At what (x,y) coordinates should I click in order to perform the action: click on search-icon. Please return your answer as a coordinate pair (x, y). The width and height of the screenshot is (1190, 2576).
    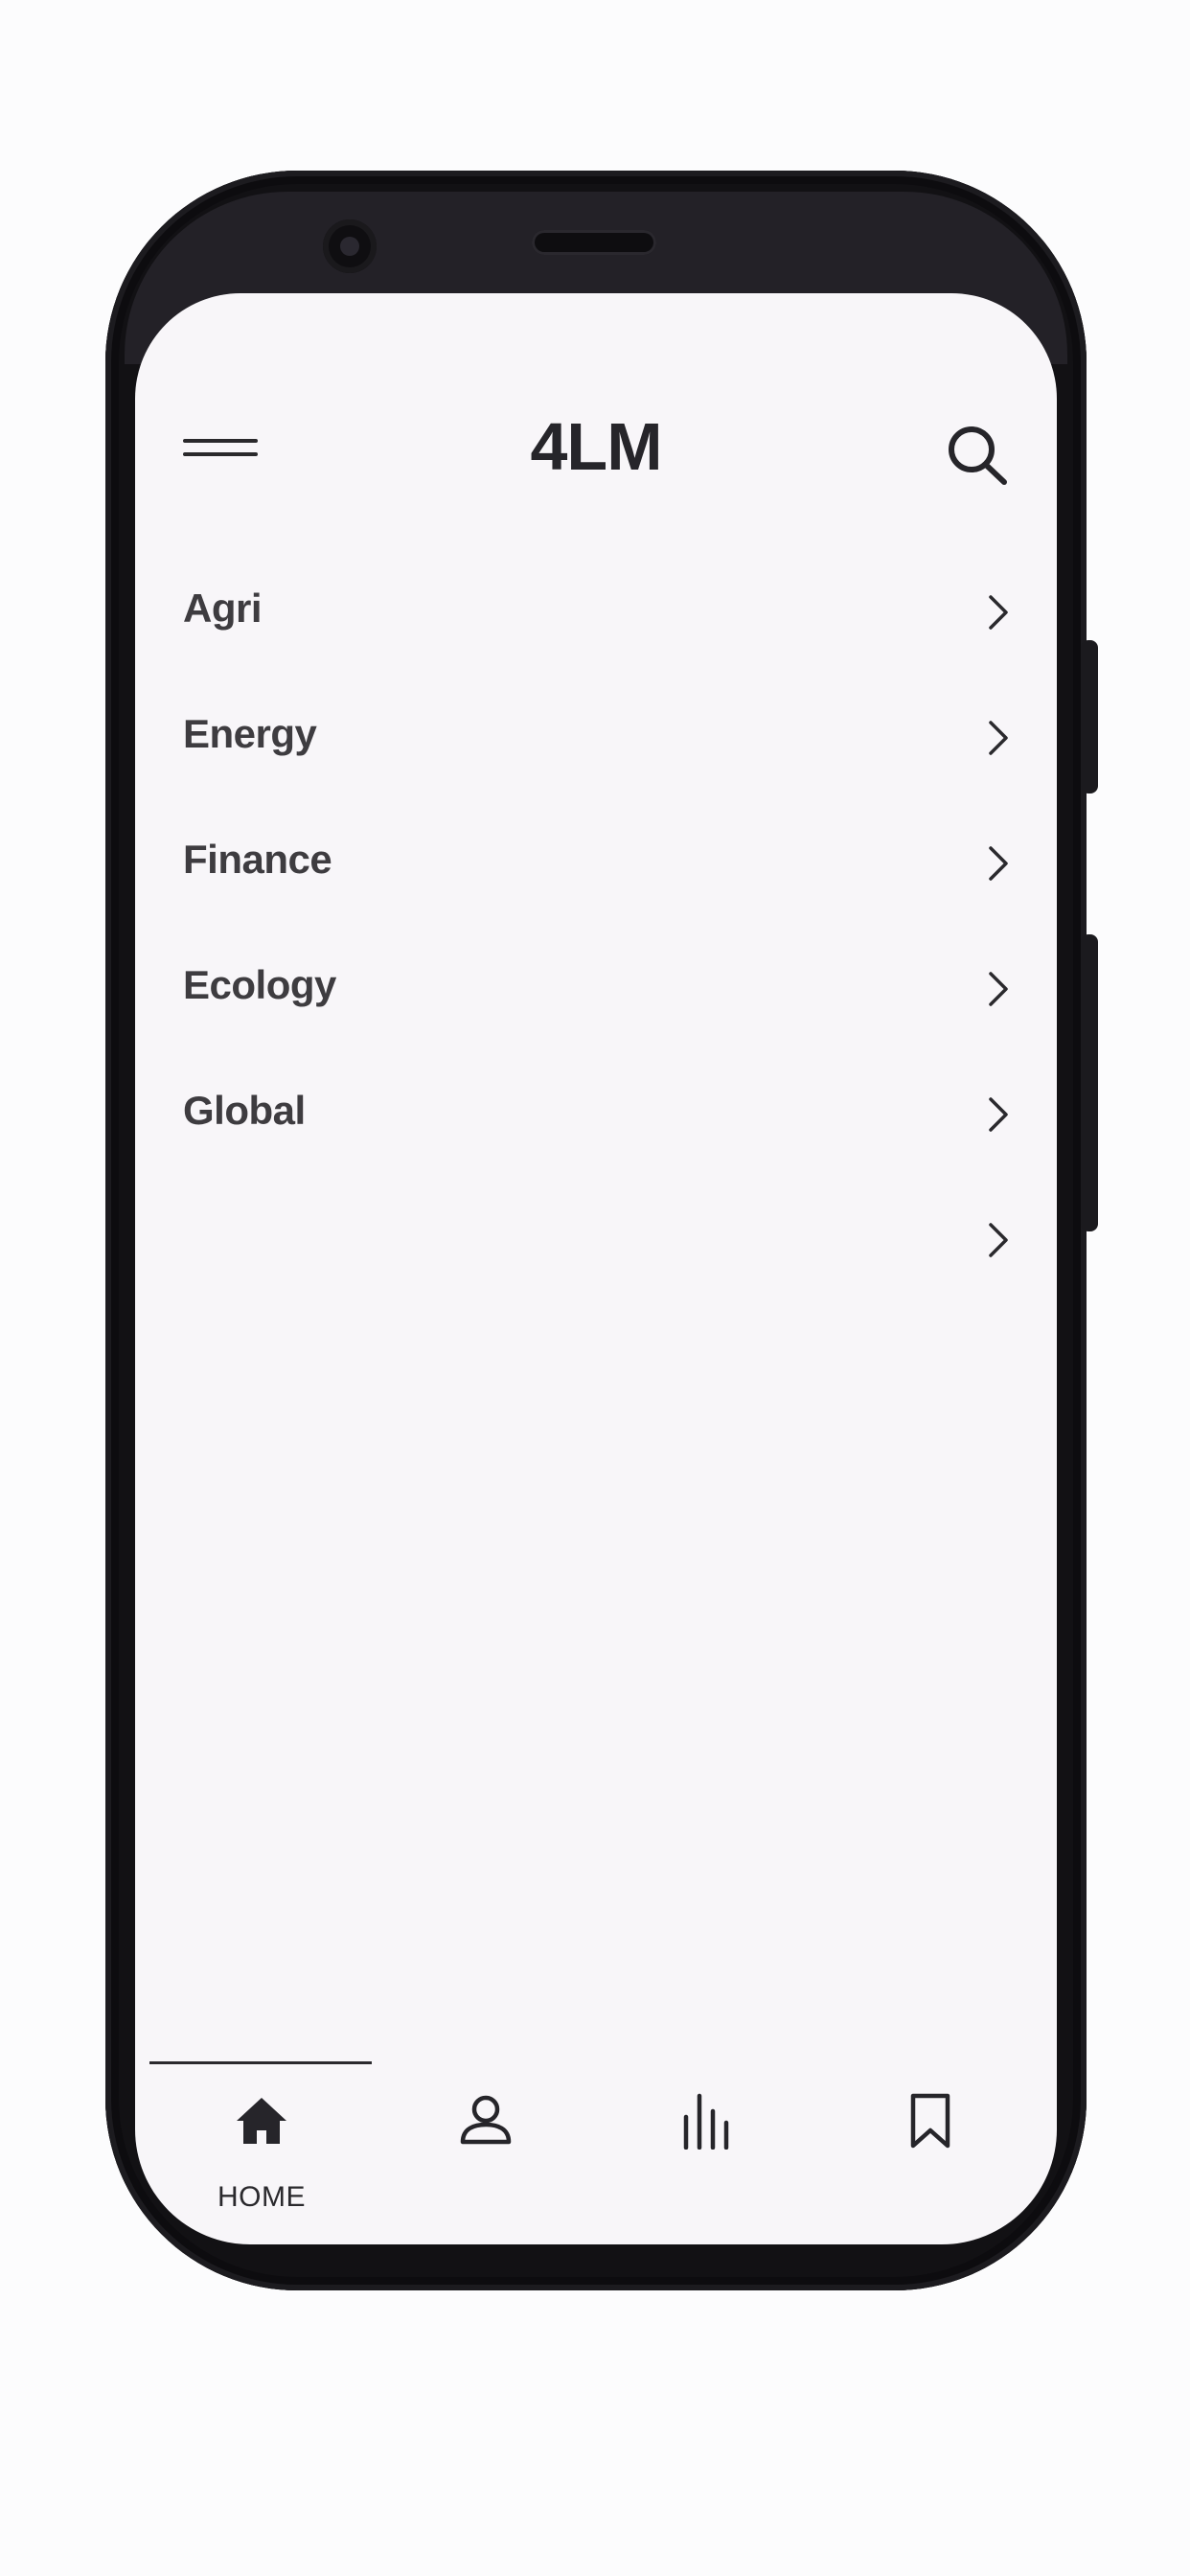
    Looking at the image, I should click on (978, 455).